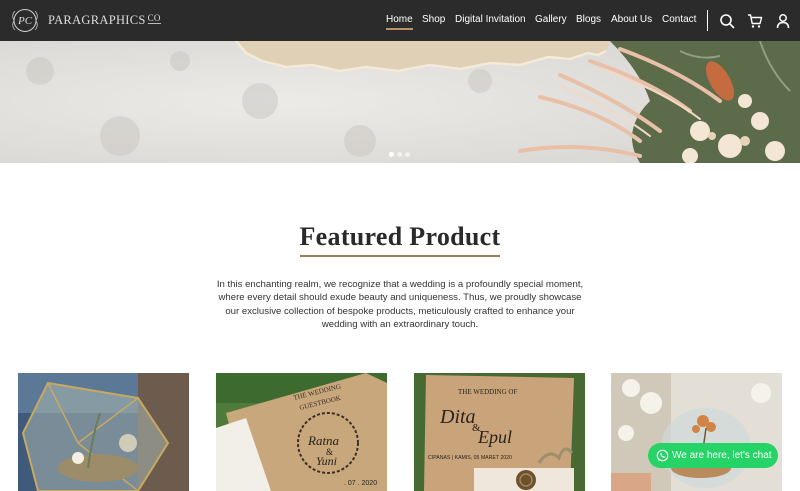 Image resolution: width=800 pixels, height=491 pixels. What do you see at coordinates (722, 455) in the screenshot?
I see `chat-button-label: We are here, let's chat` at bounding box center [722, 455].